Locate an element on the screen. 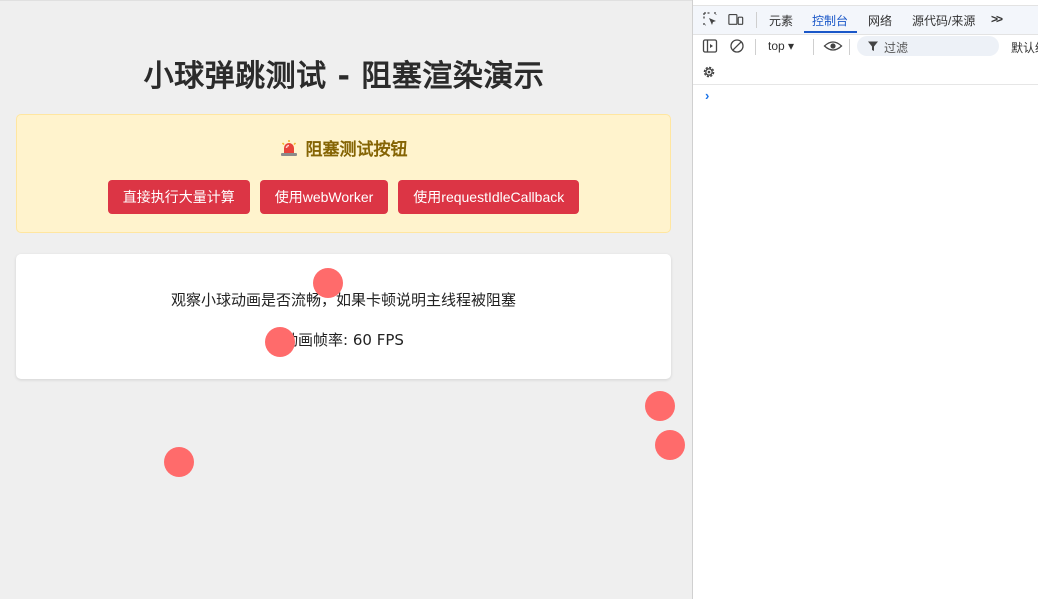 The width and height of the screenshot is (1038, 599). animation-description: 观察小球动画是否流畅，如果卡顿说明主线程被阻塞 is located at coordinates (343, 300).